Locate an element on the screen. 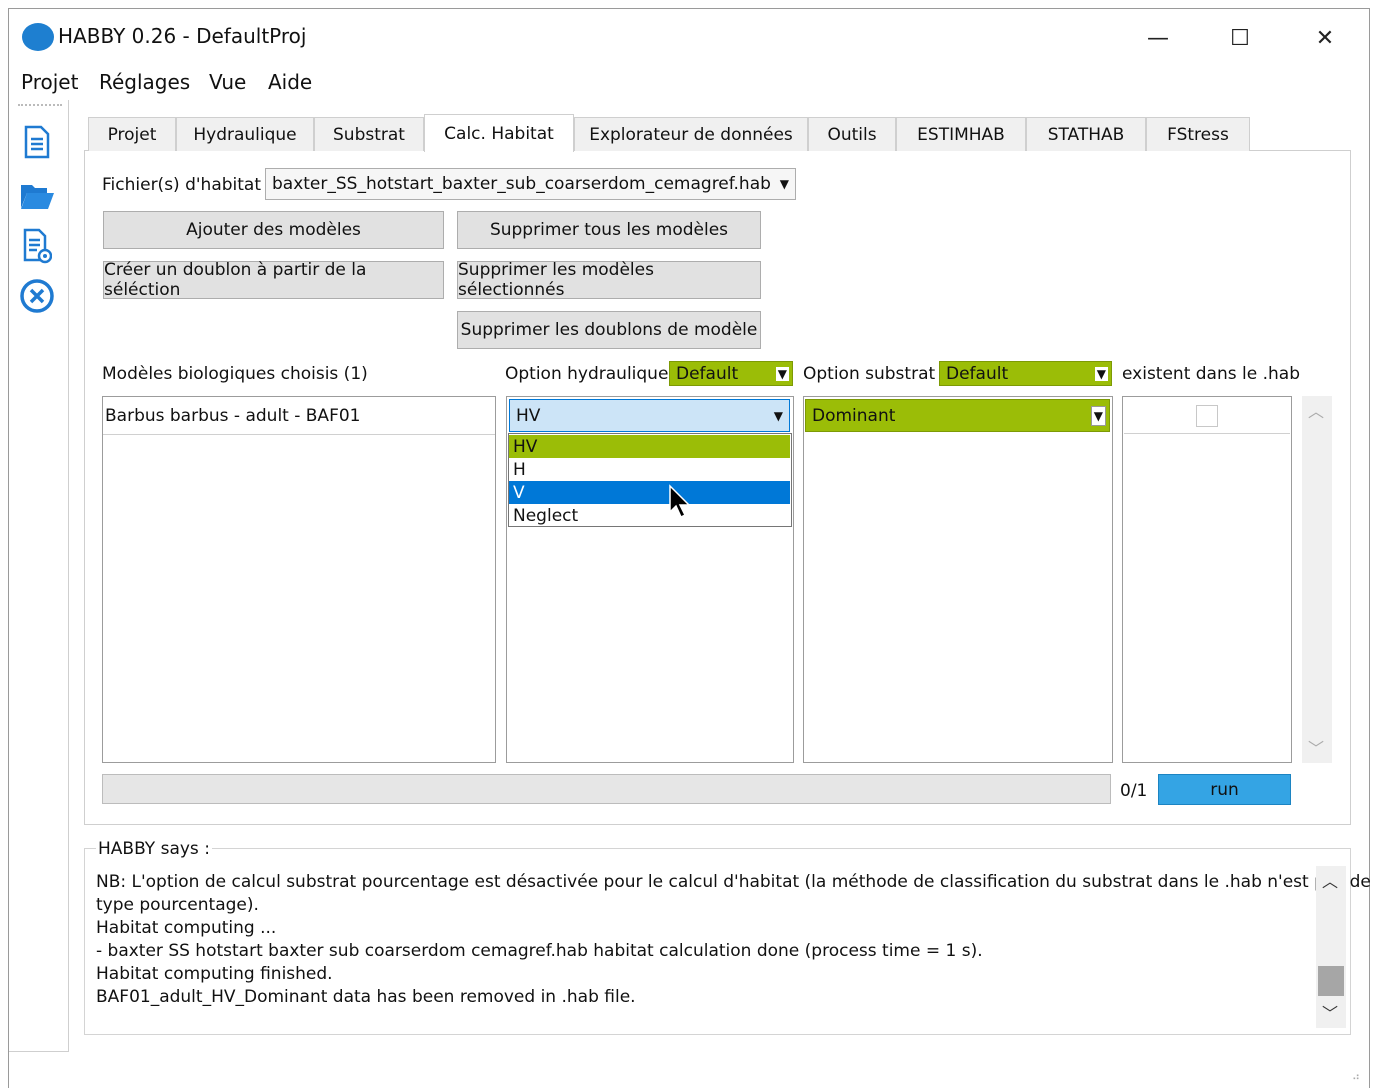  delete-duplicates-button: Supprimer les doublons de modèle is located at coordinates (609, 330).